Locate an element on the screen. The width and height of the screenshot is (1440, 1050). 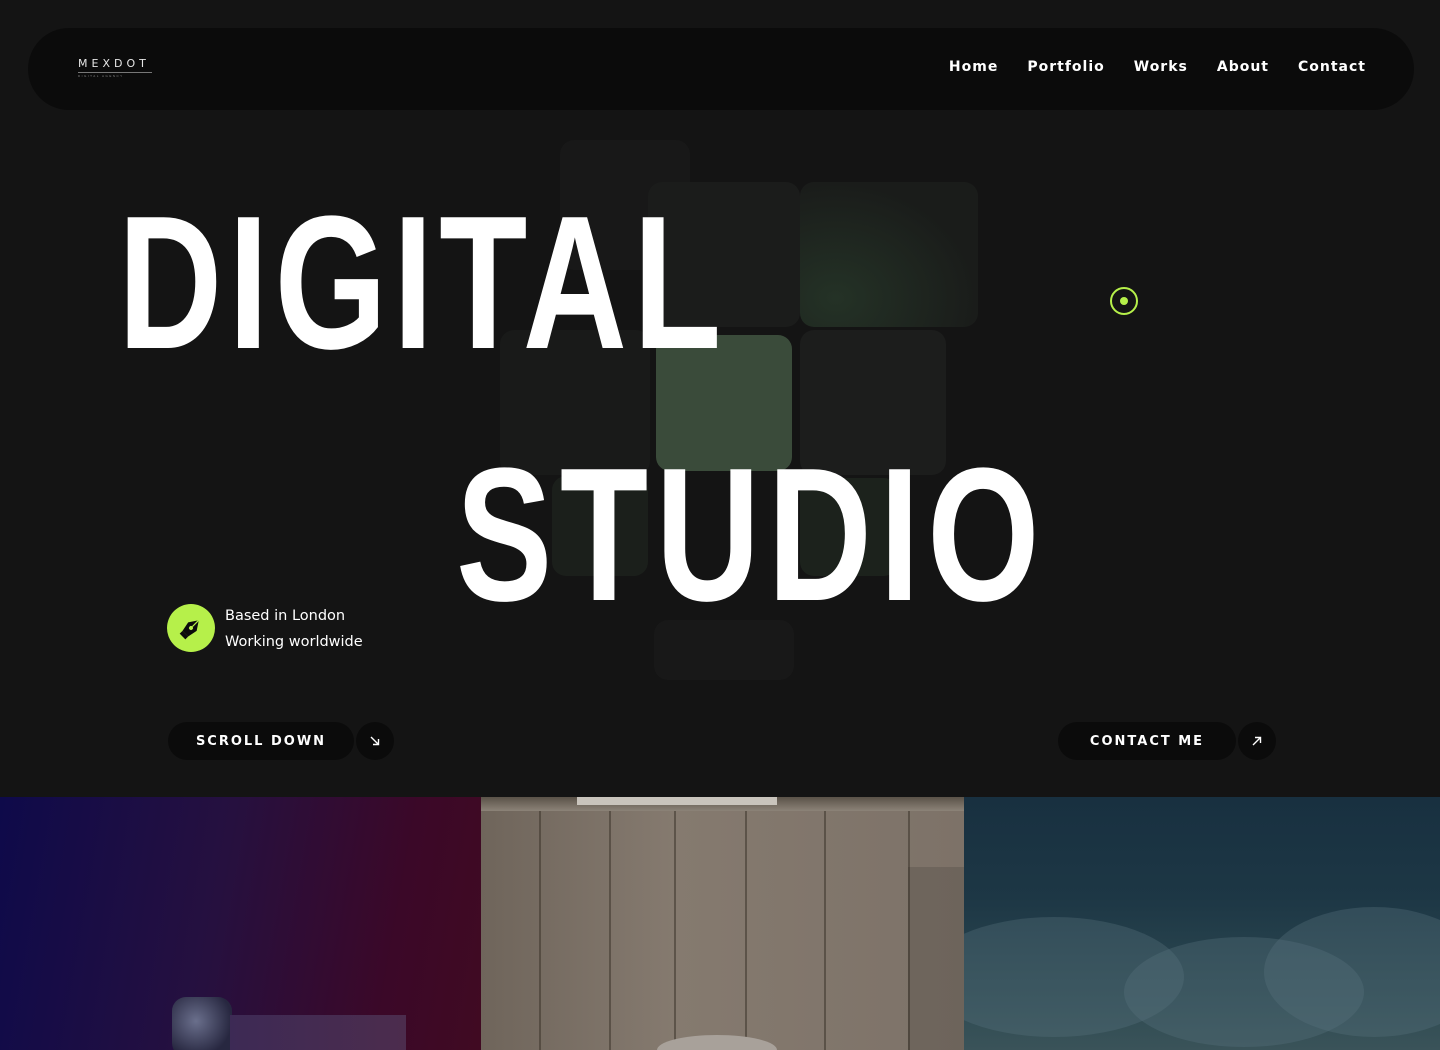
location-line1: Based in London is located at coordinates (285, 616).